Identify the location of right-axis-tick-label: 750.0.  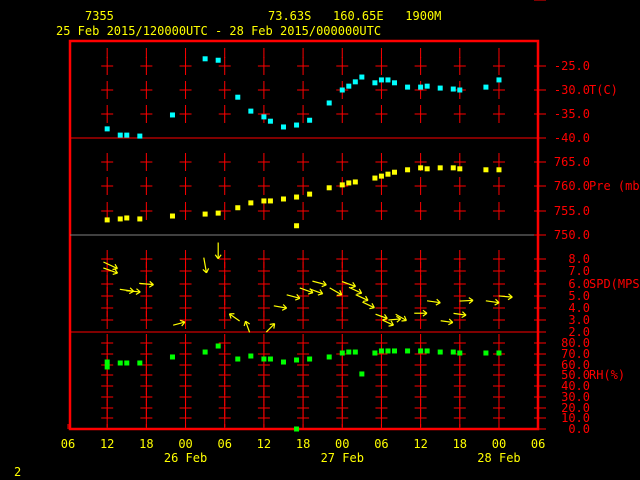
(572, 235).